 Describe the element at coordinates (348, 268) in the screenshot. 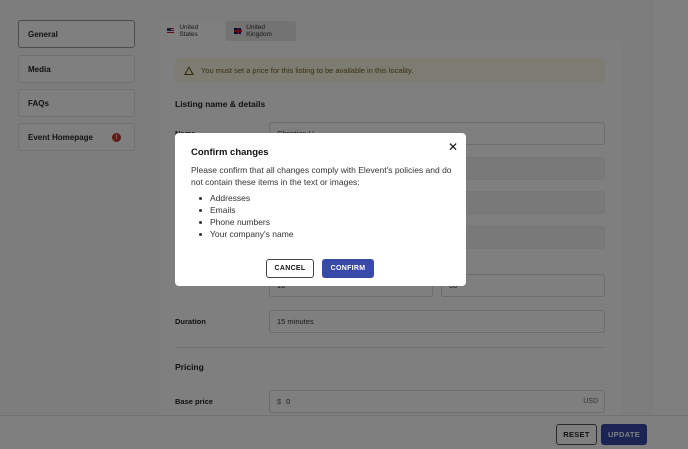

I see `confirm-button: CONFIRM` at that location.